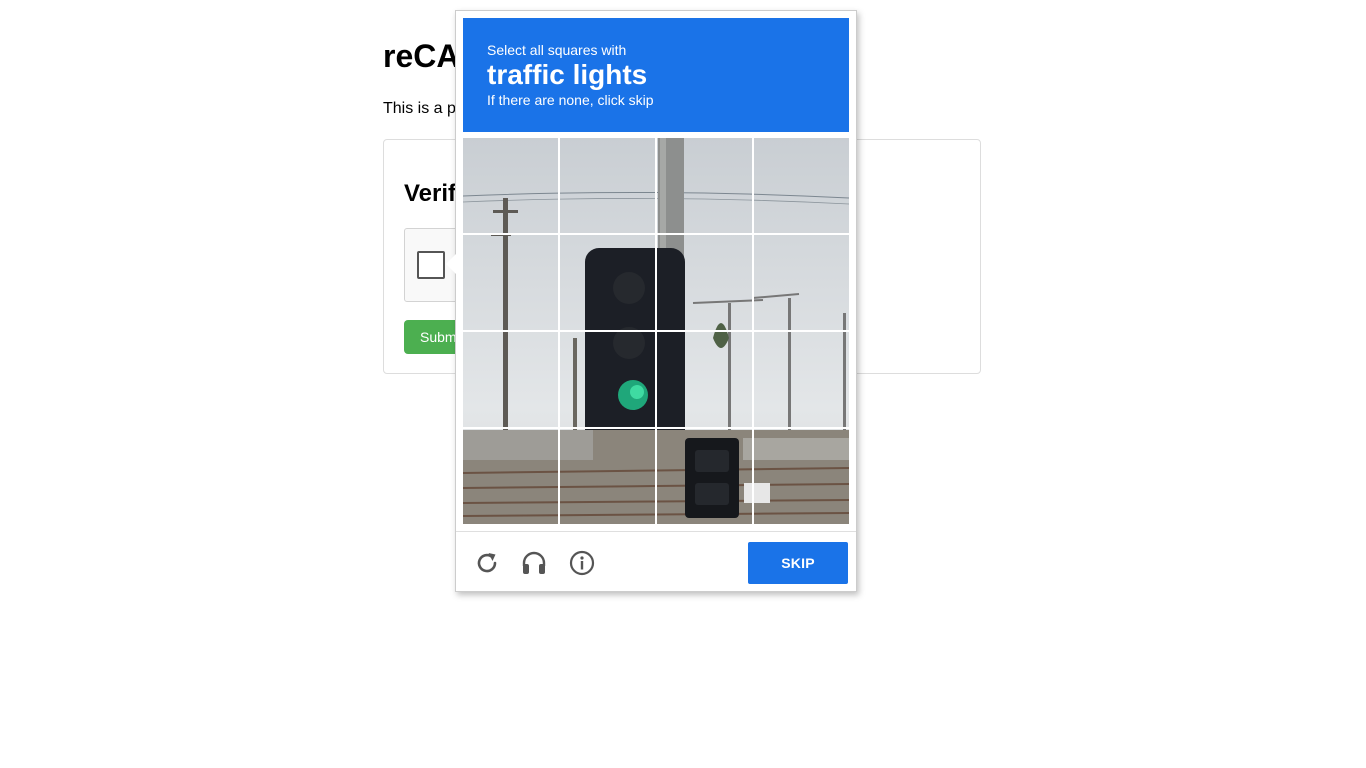 This screenshot has width=1366, height=768. I want to click on headphones-icon, so click(534, 563).